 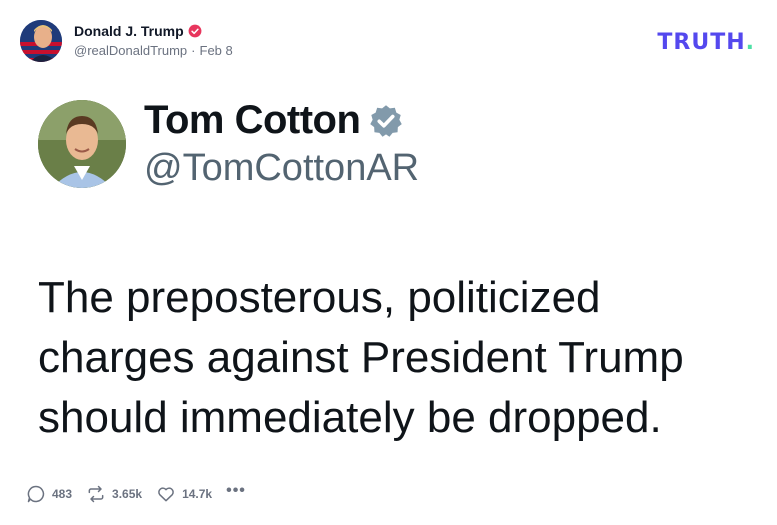 What do you see at coordinates (282, 168) in the screenshot?
I see `quoted-author-handle: @TomCottonAR` at bounding box center [282, 168].